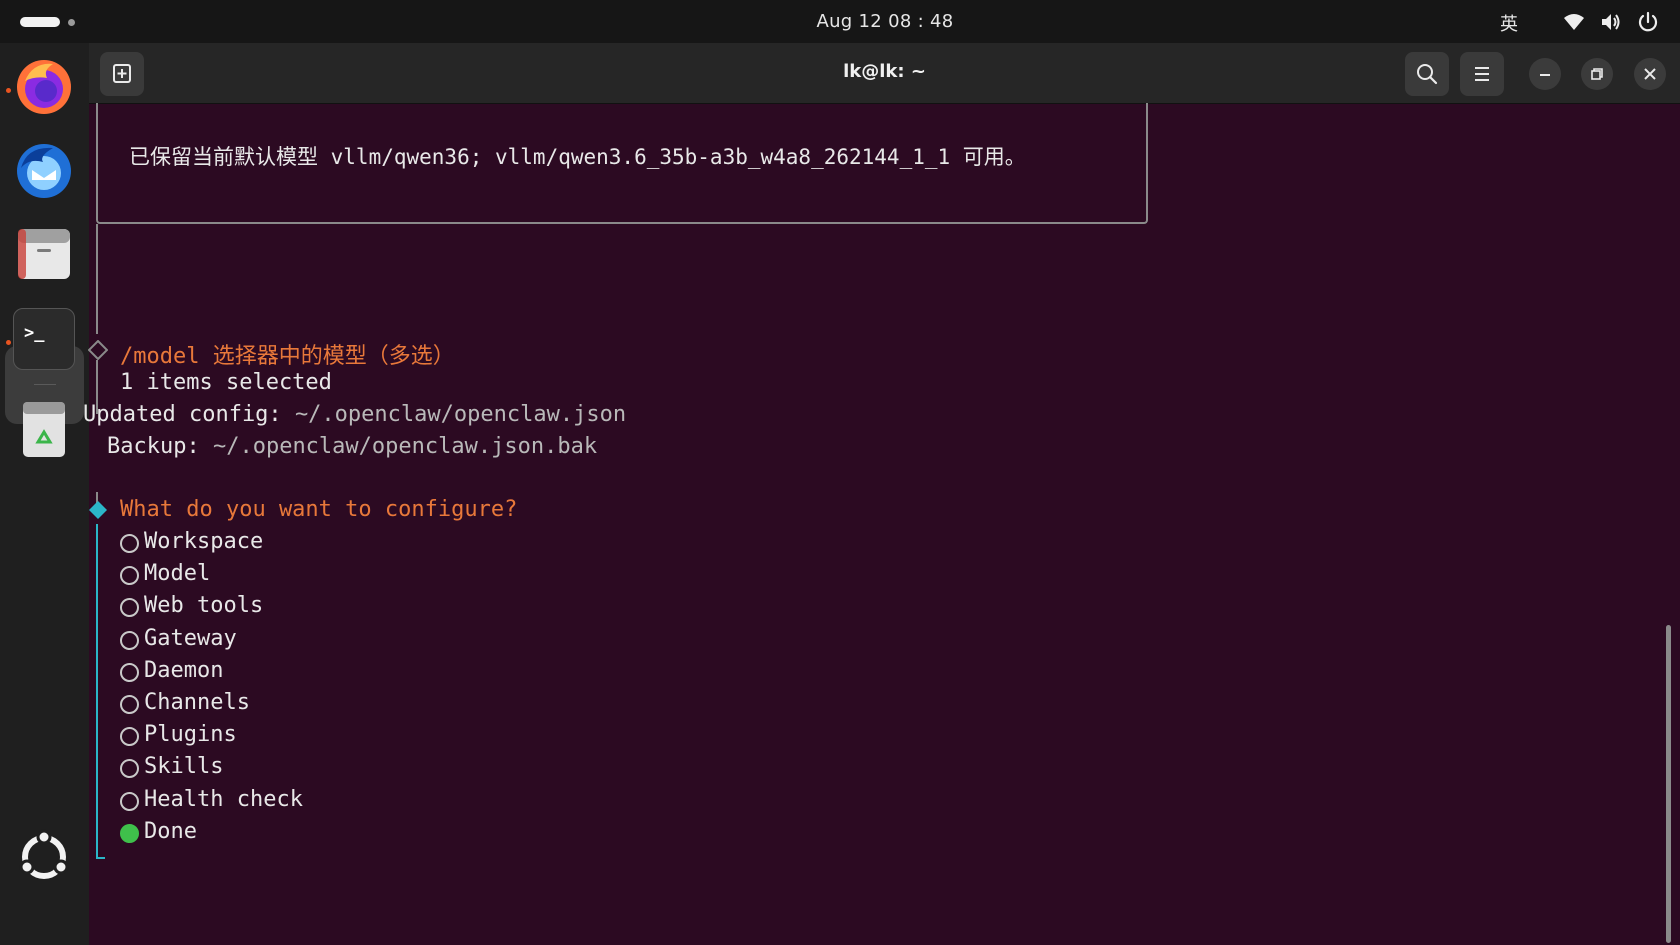 The image size is (1680, 945). Describe the element at coordinates (97, 691) in the screenshot. I see `gutter-line-active` at that location.